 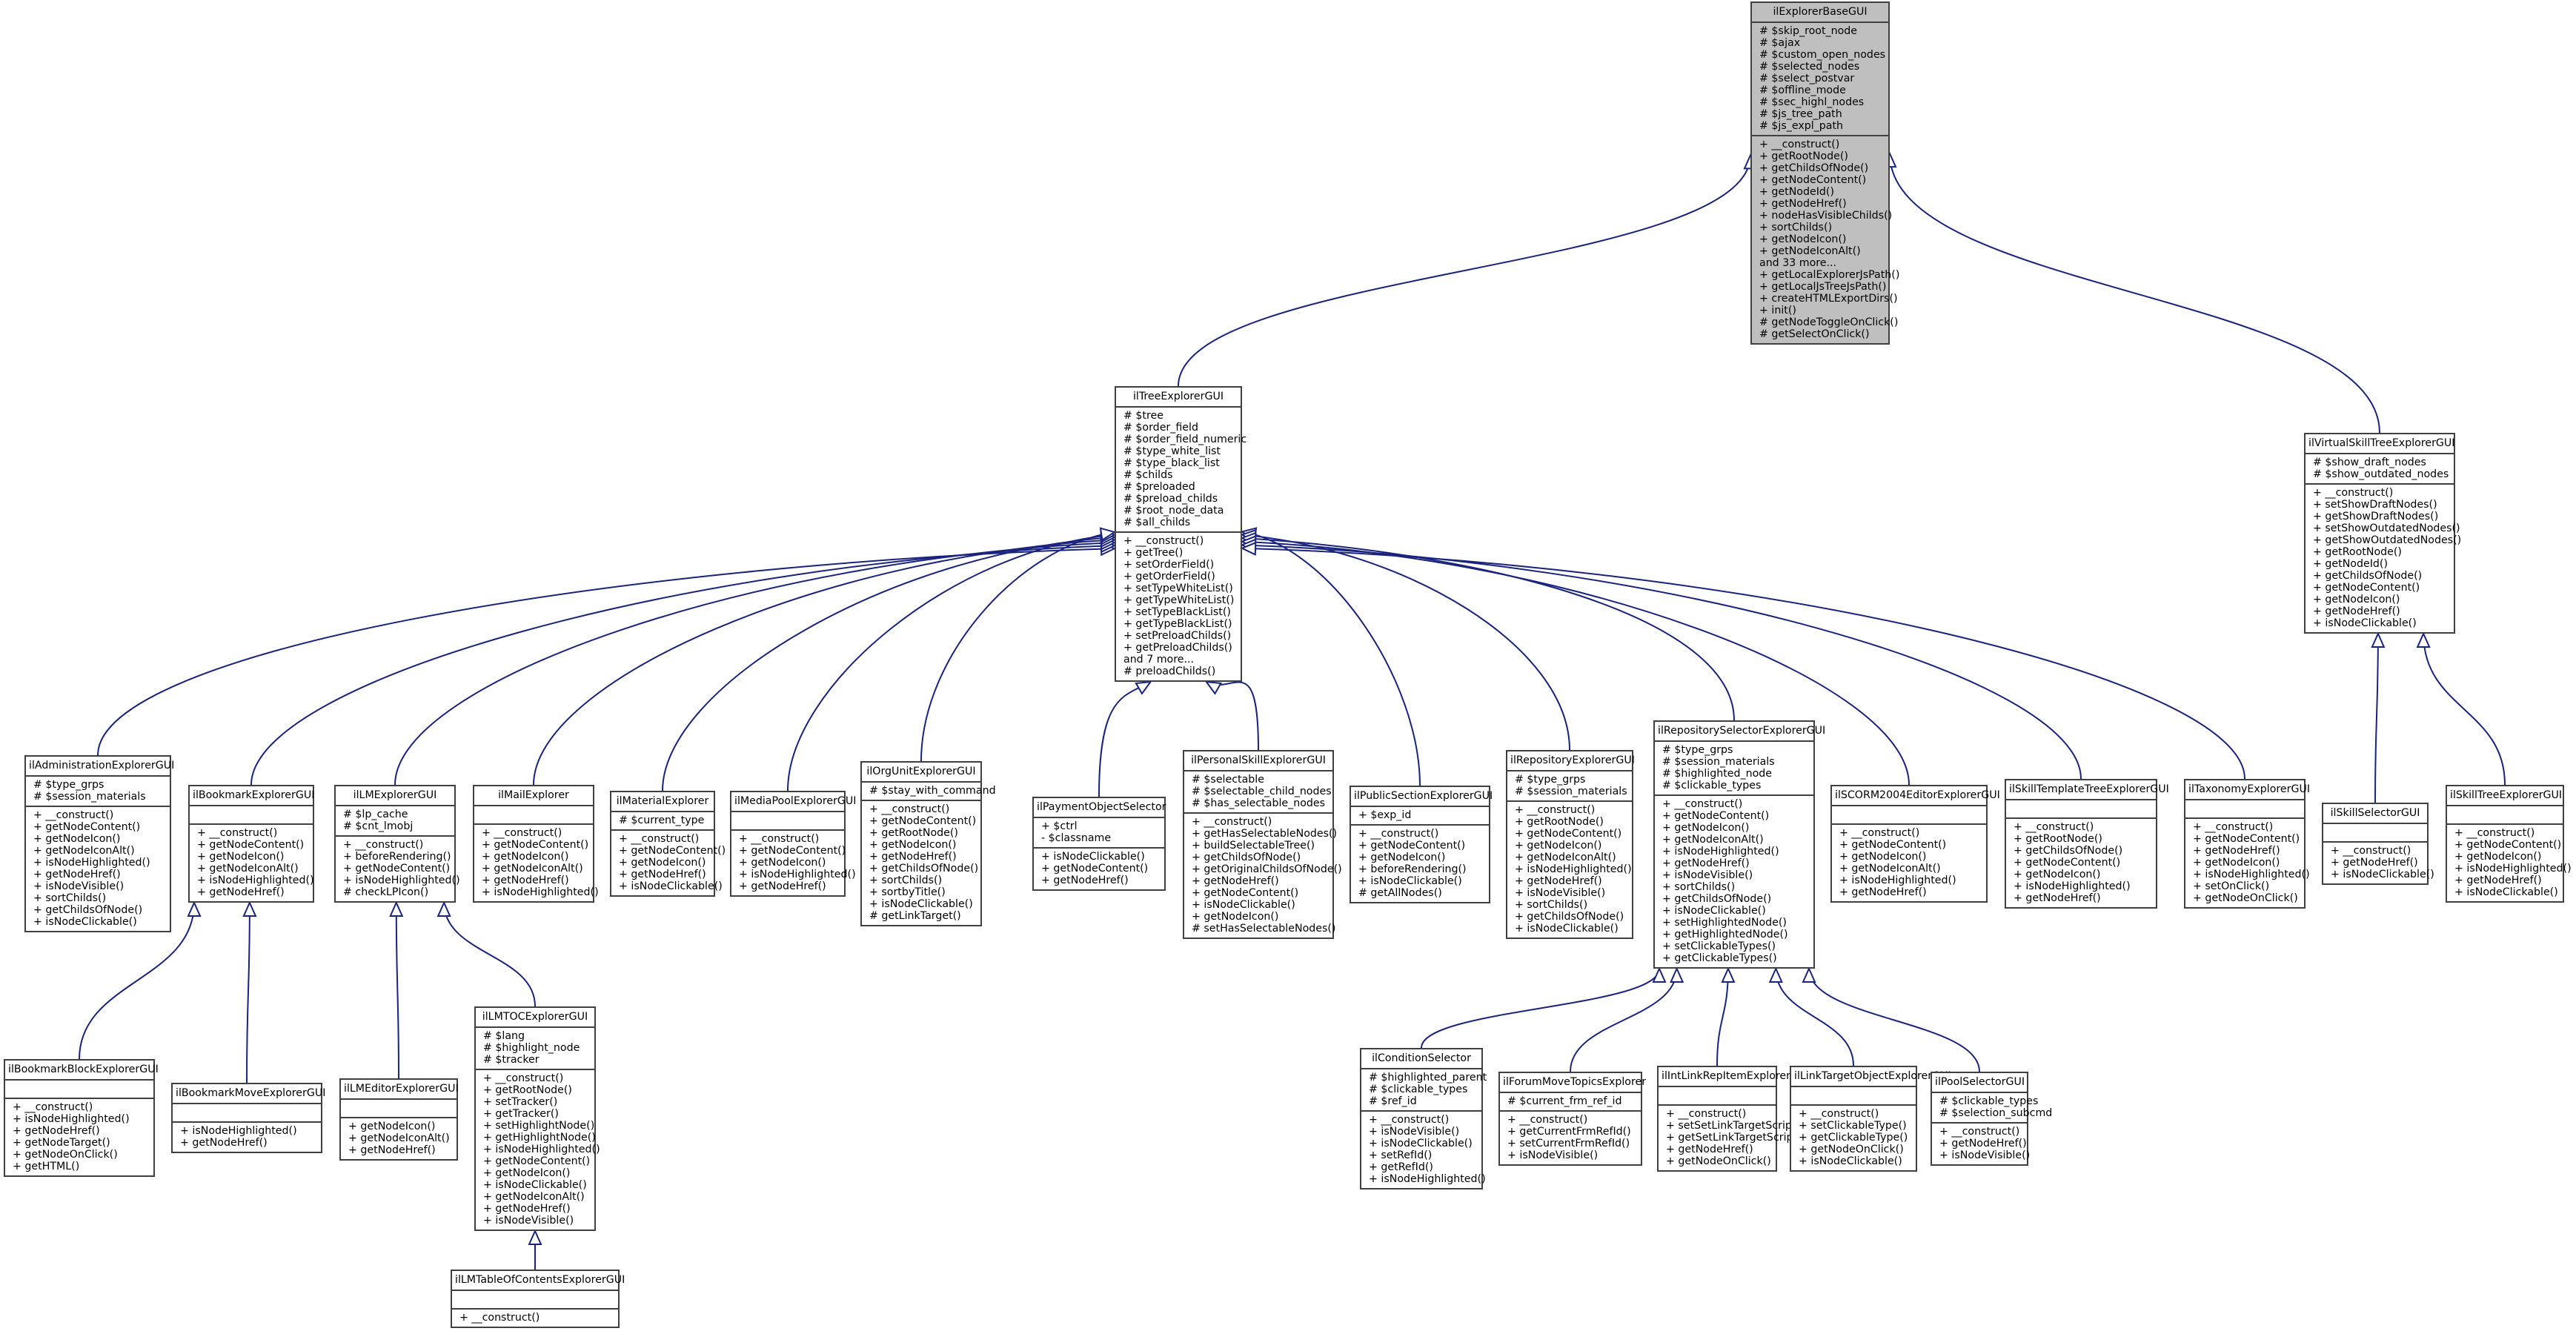 I want to click on class-name: ilRepositoryExplorerGUI, so click(x=1571, y=761).